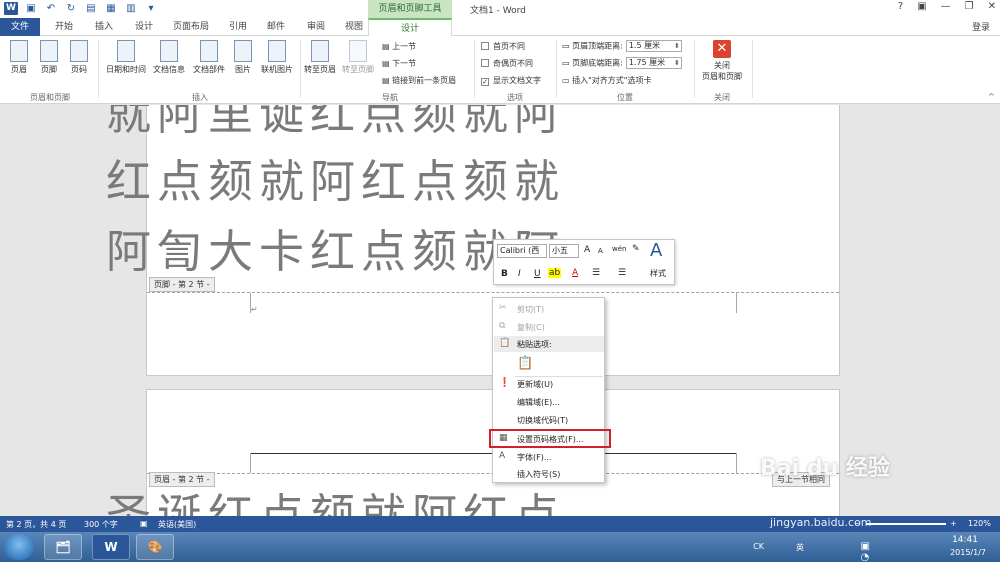 This screenshot has width=1000, height=562. What do you see at coordinates (151, 8) in the screenshot?
I see `qat-more-icon: ▾` at bounding box center [151, 8].